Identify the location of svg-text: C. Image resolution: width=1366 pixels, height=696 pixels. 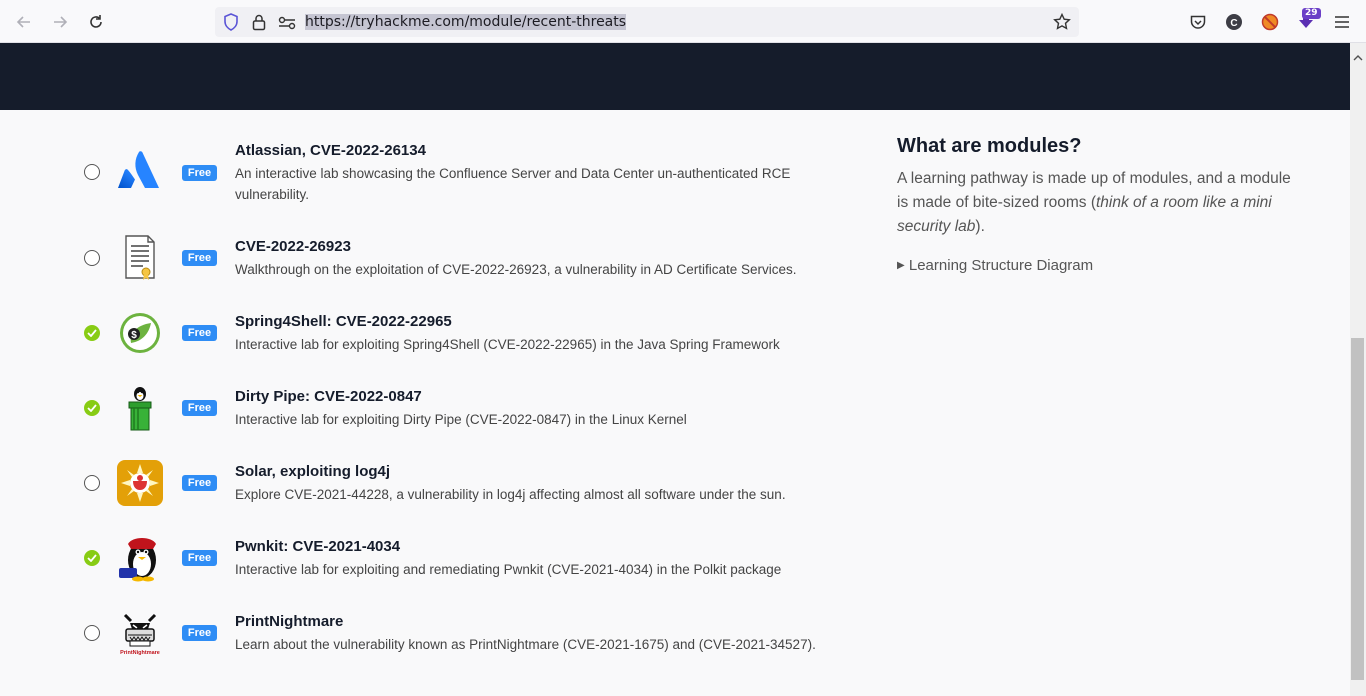
(1233, 23).